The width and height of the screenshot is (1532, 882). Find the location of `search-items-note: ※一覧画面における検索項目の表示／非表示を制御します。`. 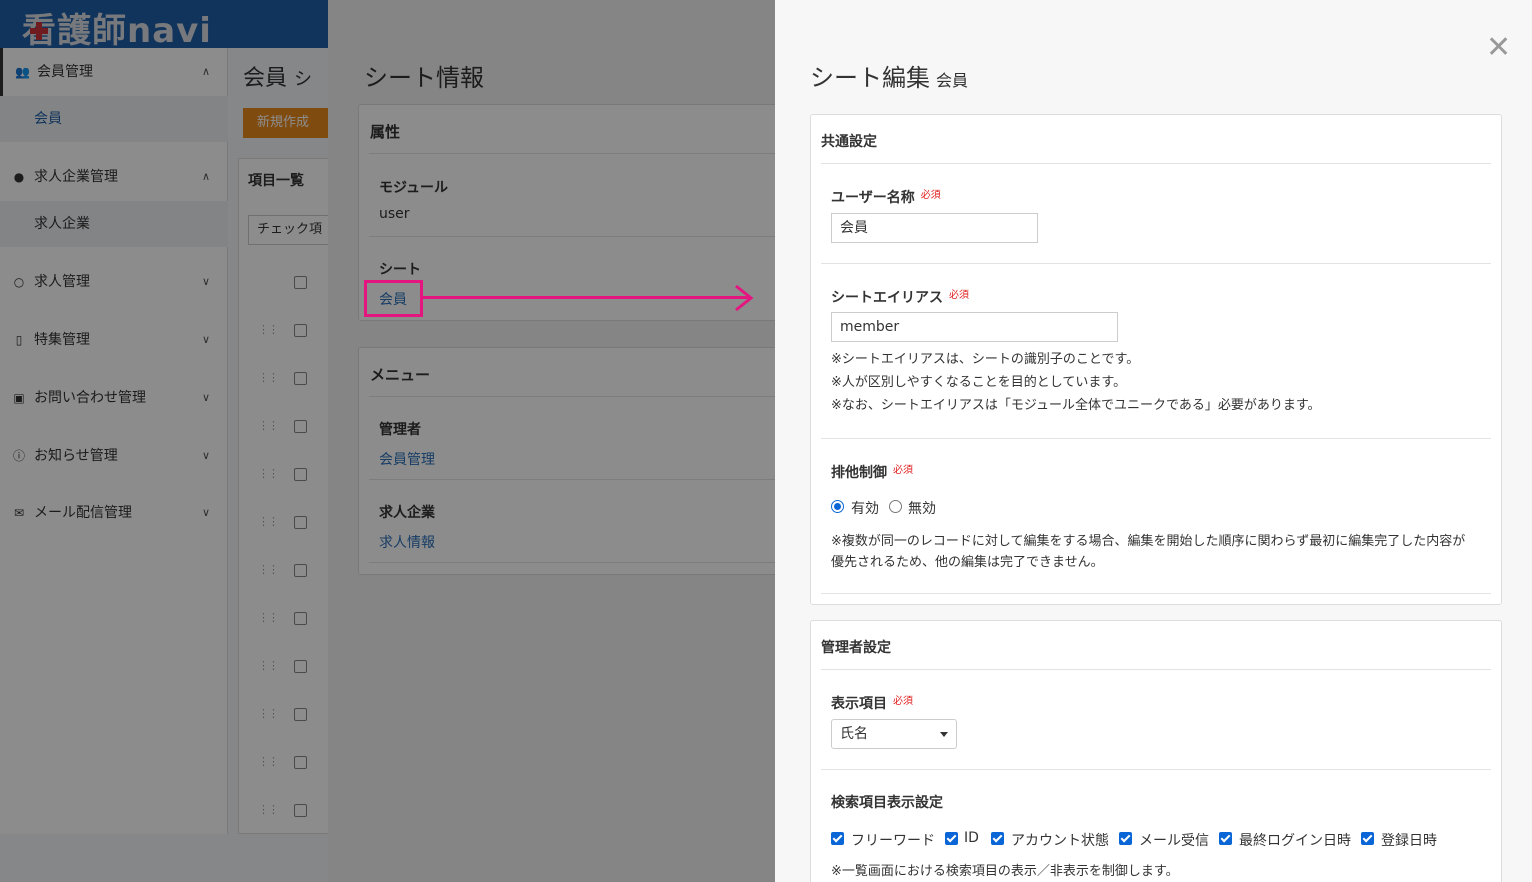

search-items-note: ※一覧画面における検索項目の表示／非表示を制御します。 is located at coordinates (1005, 871).